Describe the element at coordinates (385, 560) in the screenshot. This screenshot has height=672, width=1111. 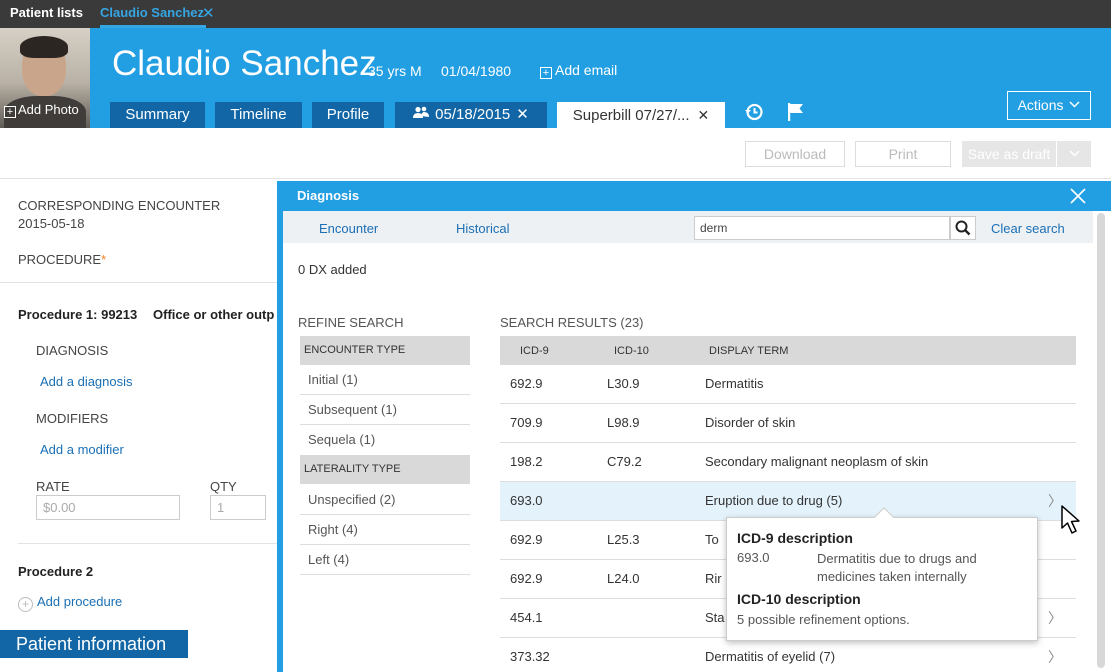
I see `refine-item: Left (4)` at that location.